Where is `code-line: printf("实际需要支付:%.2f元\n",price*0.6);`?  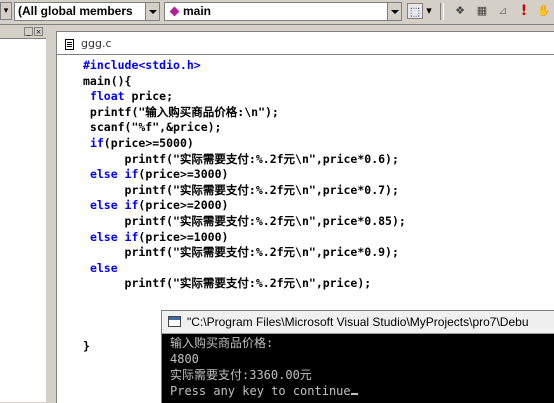
code-line: printf("实际需要支付:%.2f元\n",price*0.6); is located at coordinates (244, 160).